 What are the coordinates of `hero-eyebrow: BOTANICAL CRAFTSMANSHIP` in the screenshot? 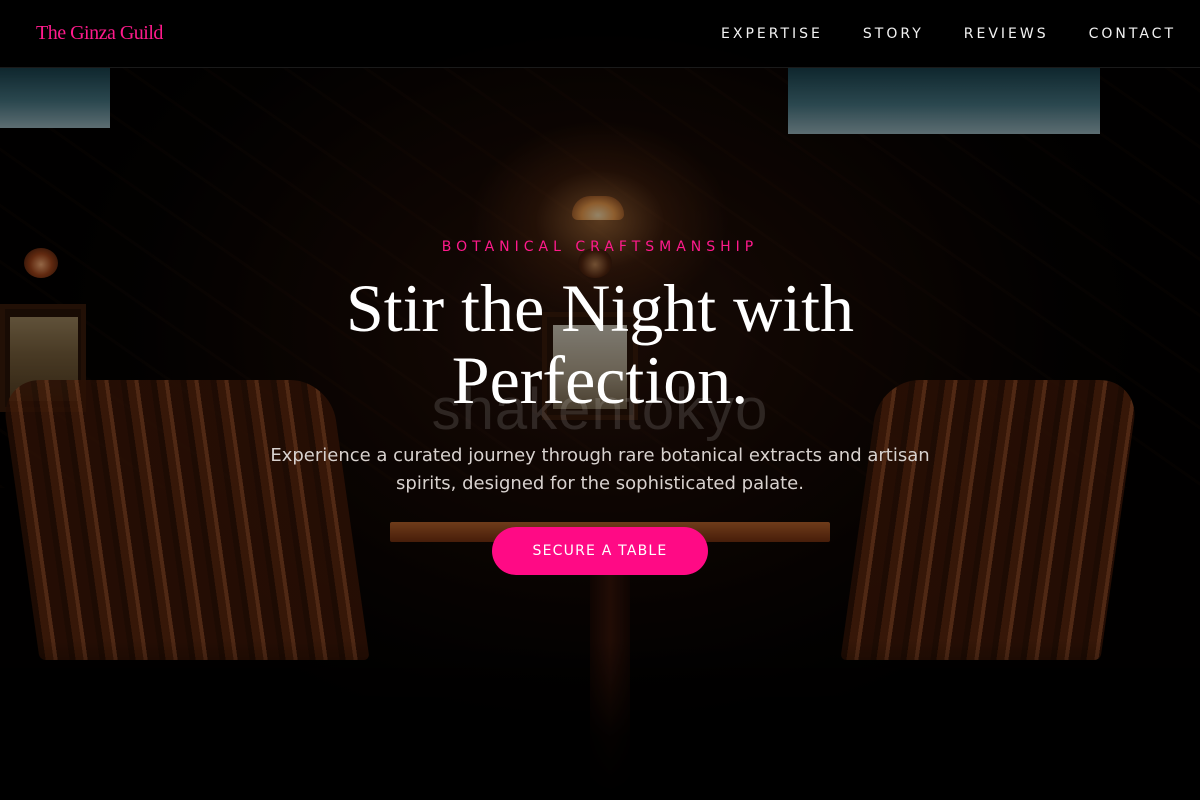 It's located at (600, 247).